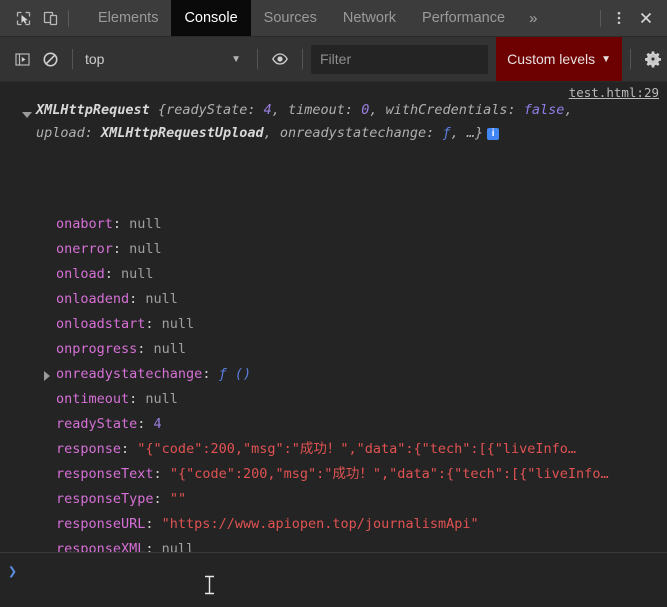 The height and width of the screenshot is (607, 667). Describe the element at coordinates (100, 546) in the screenshot. I see `property-key: responseXML` at that location.